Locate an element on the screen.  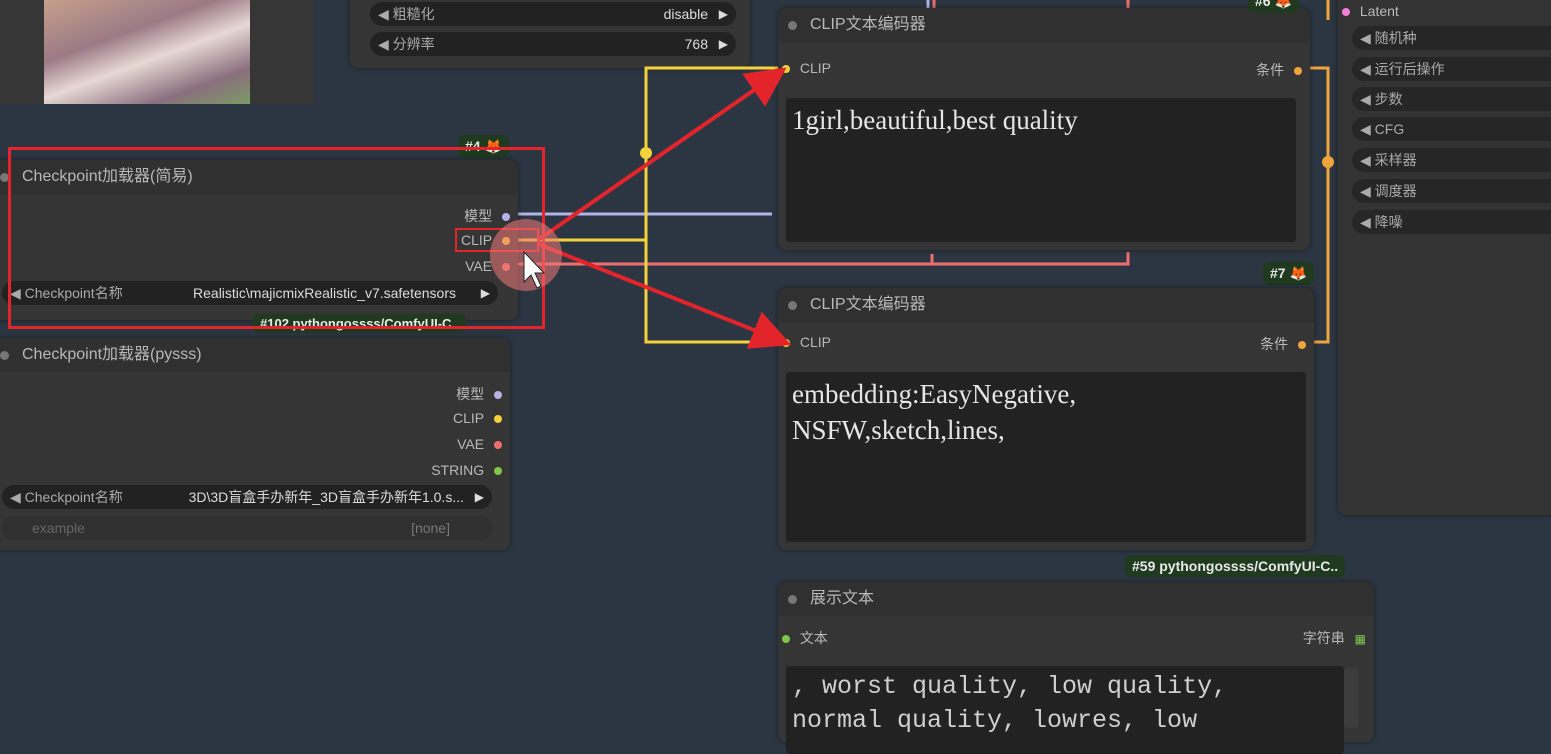
annotation-arrows is located at coordinates (641, 208).